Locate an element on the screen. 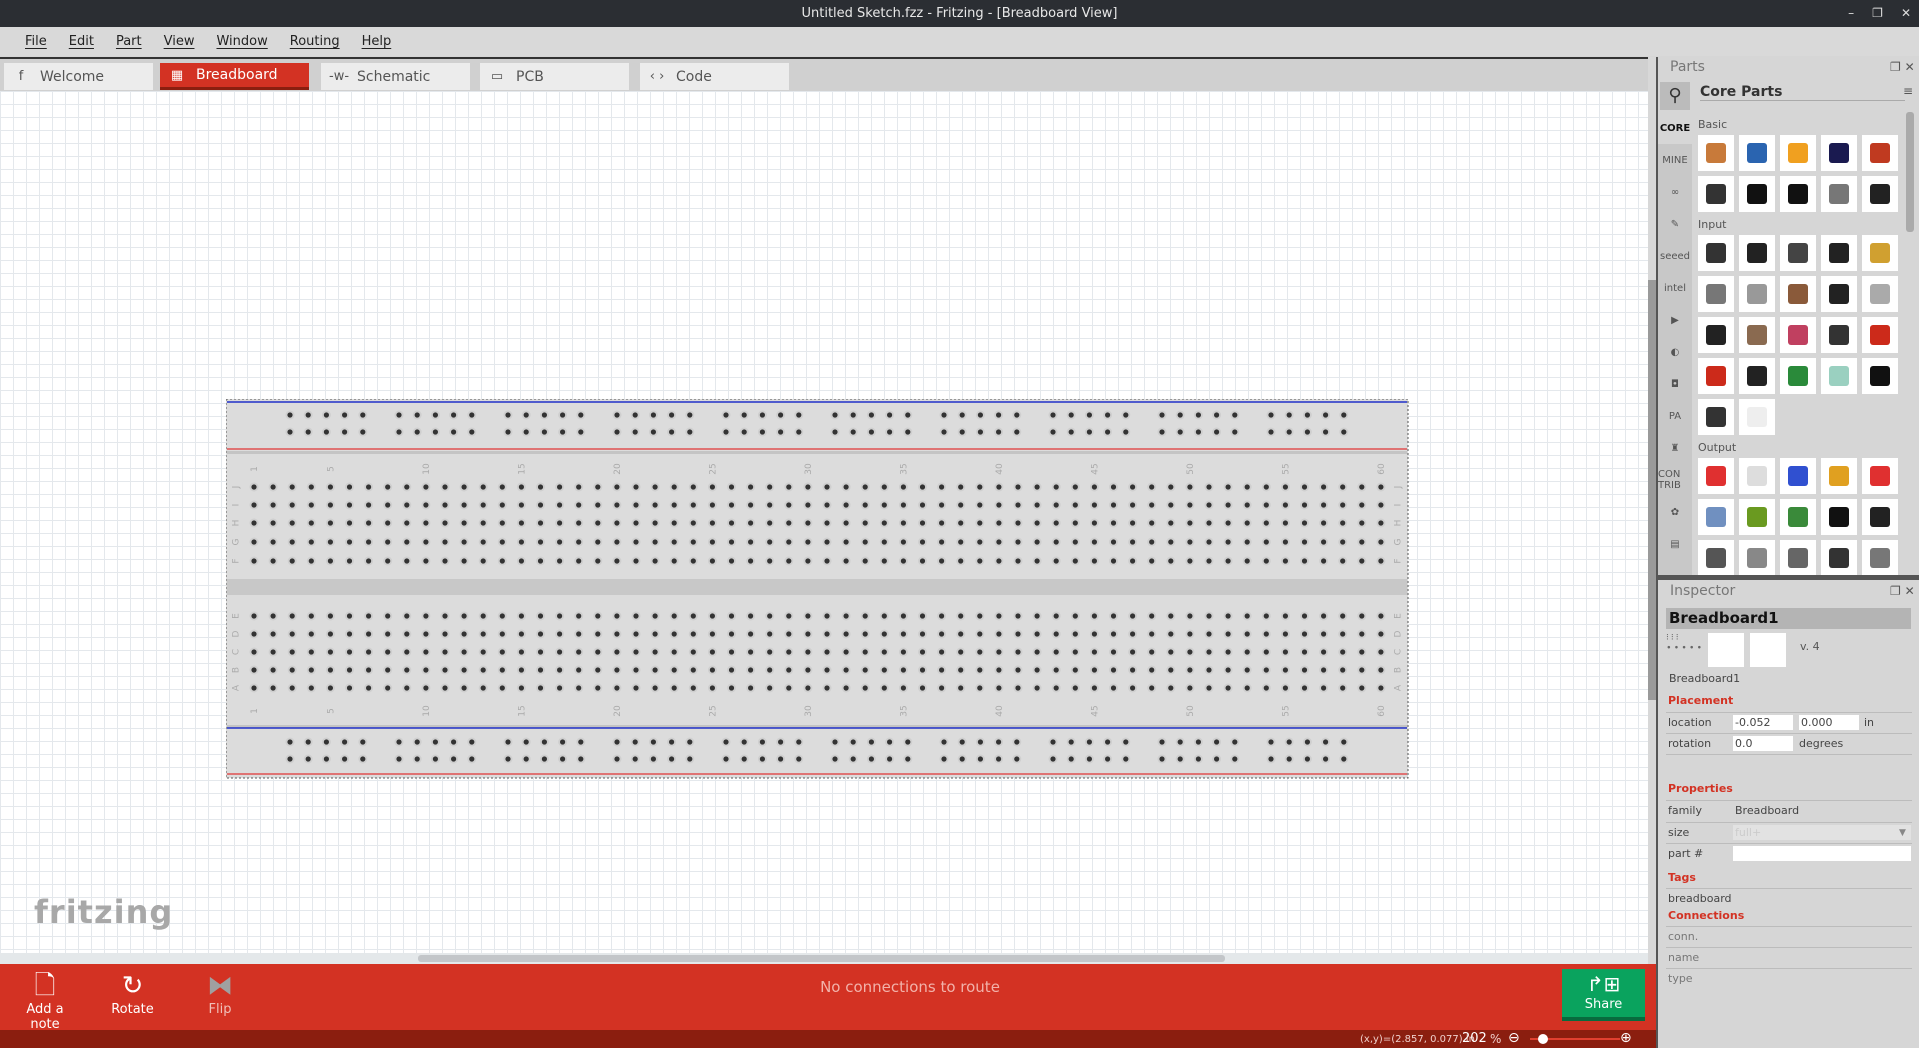  tab-code: ‹ › Code is located at coordinates (714, 76).